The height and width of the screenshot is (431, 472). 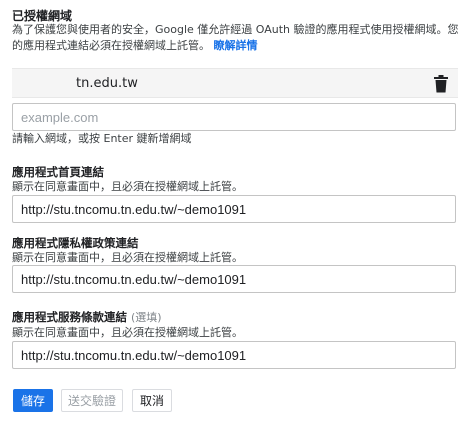 What do you see at coordinates (92, 400) in the screenshot?
I see `submit-verification-button: 送交驗證` at bounding box center [92, 400].